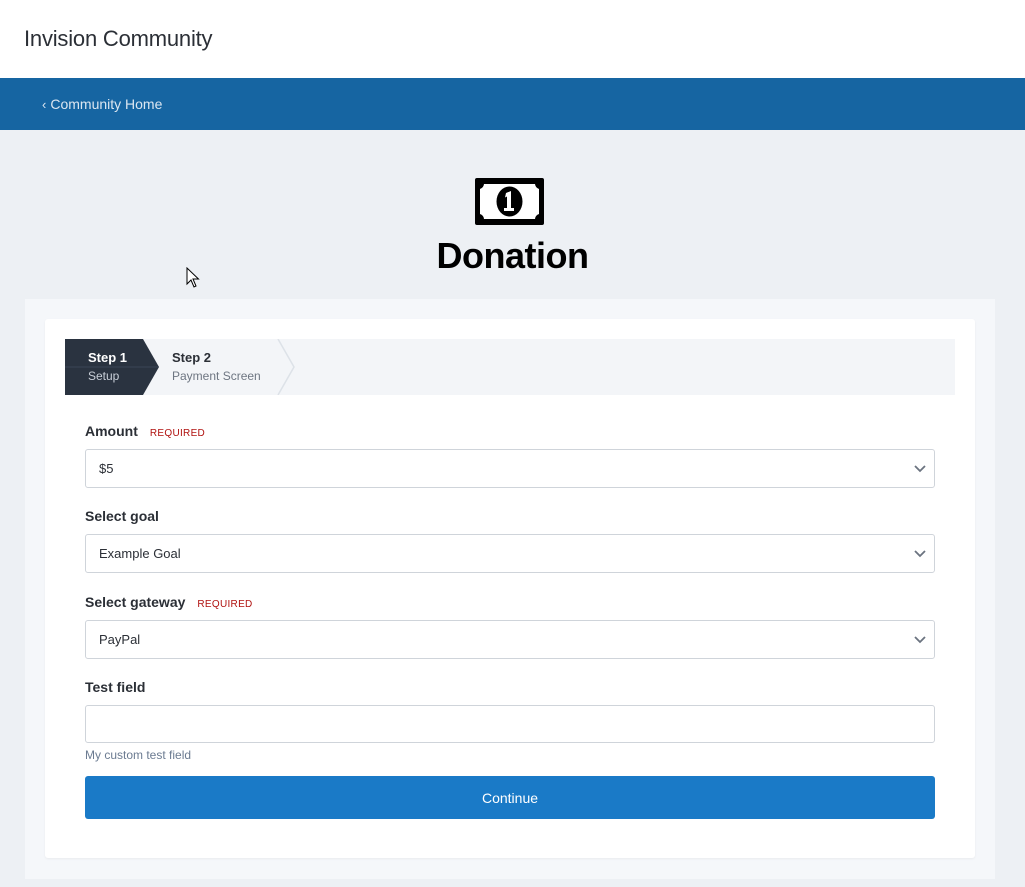  What do you see at coordinates (509, 201) in the screenshot?
I see `money-bill-icon` at bounding box center [509, 201].